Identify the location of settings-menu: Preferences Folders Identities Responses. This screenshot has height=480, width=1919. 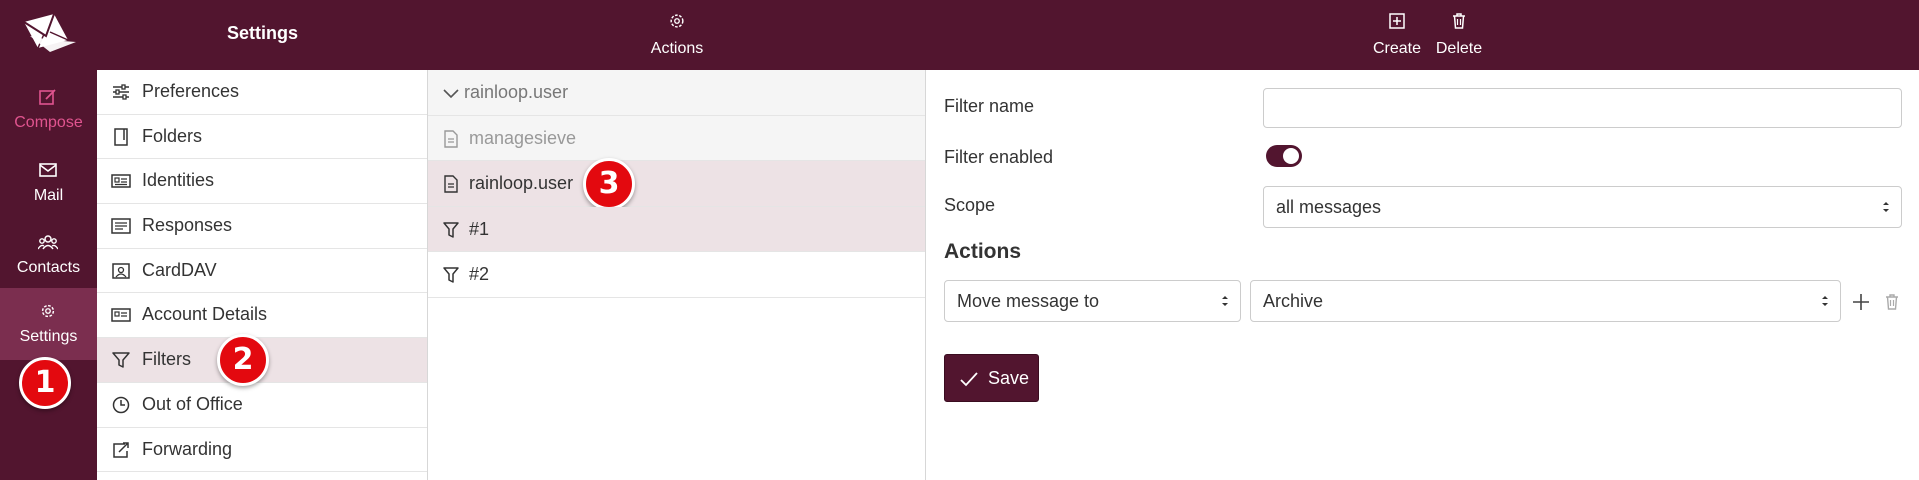
(262, 271).